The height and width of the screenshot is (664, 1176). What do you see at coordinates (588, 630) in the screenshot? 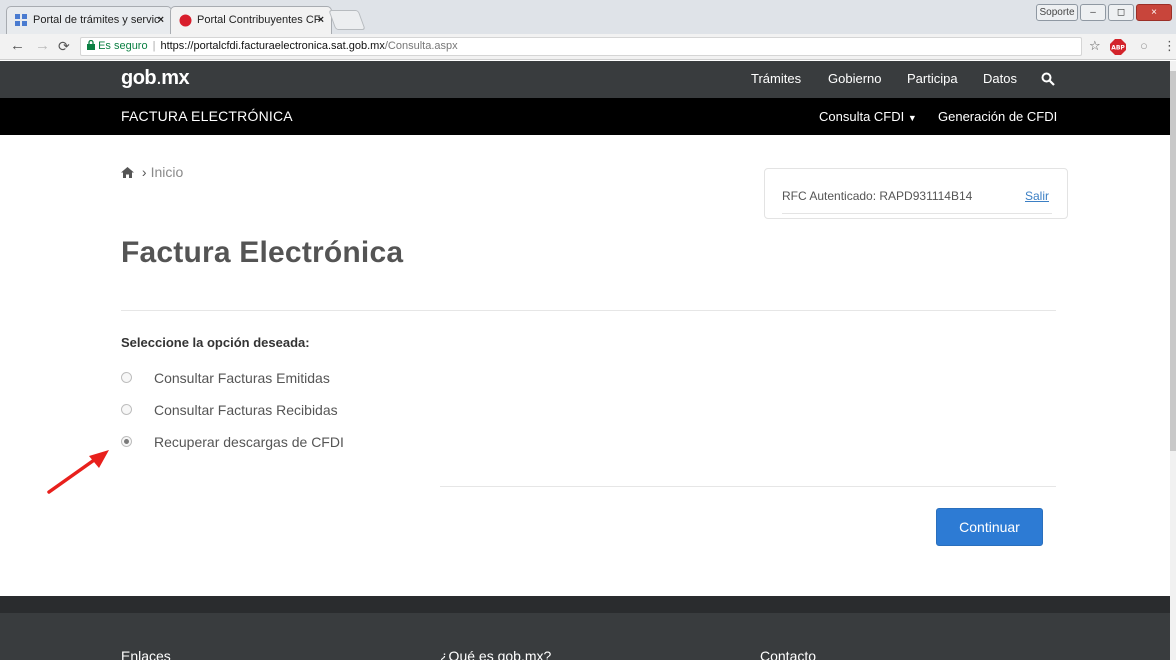
I see `footer: Enlaces ¿Qué es gob.mx? Contacto` at bounding box center [588, 630].